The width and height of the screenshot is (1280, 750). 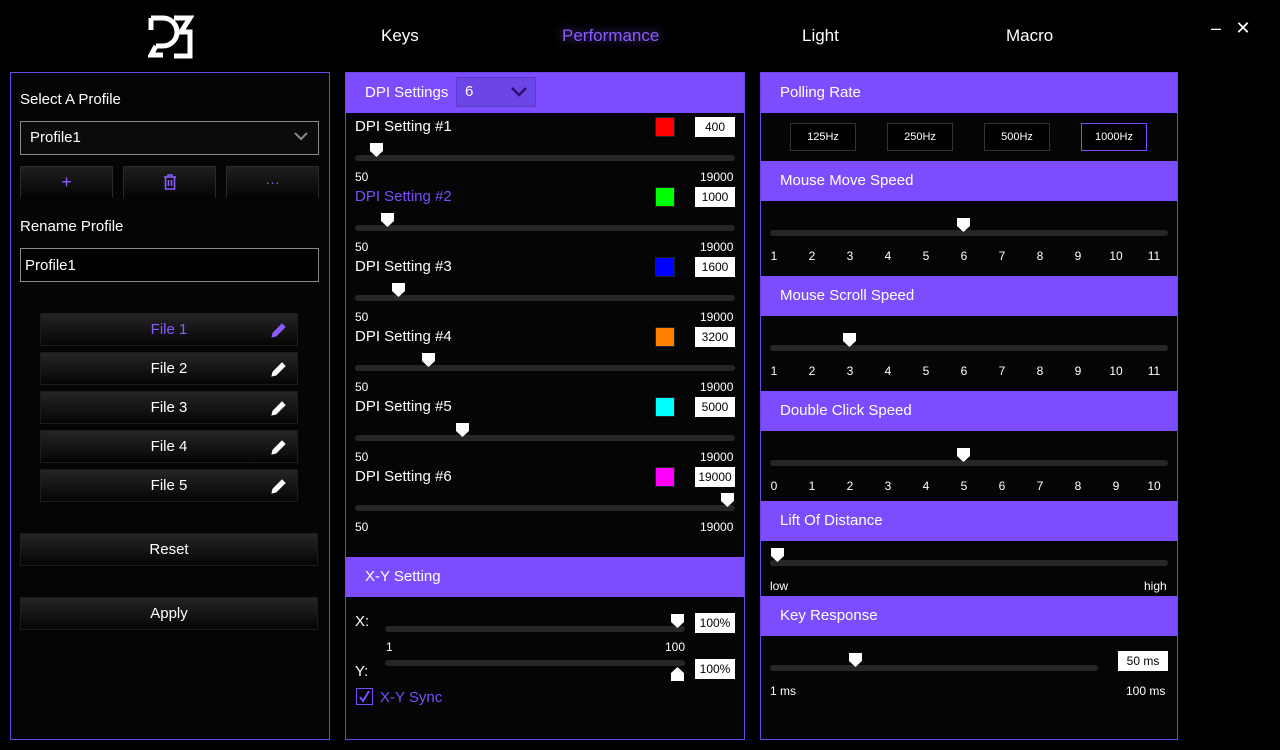 I want to click on x-label: X:, so click(x=362, y=621).